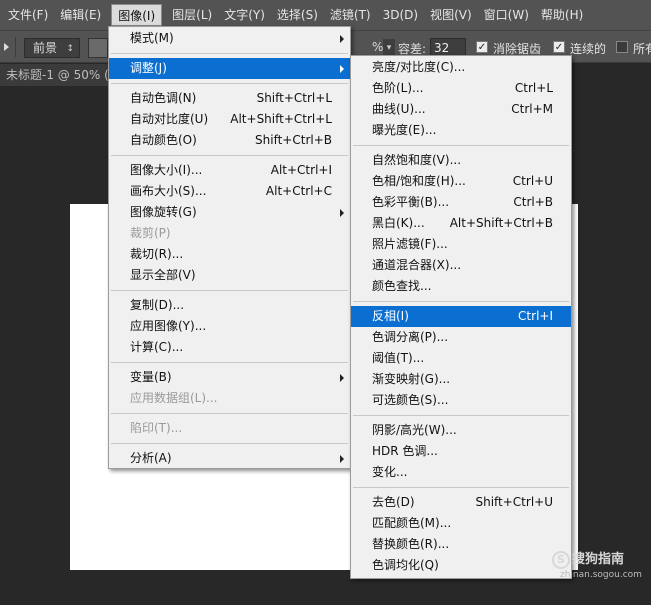 The width and height of the screenshot is (651, 605). Describe the element at coordinates (229, 38) in the screenshot. I see `menu-item: 模式(M)` at that location.